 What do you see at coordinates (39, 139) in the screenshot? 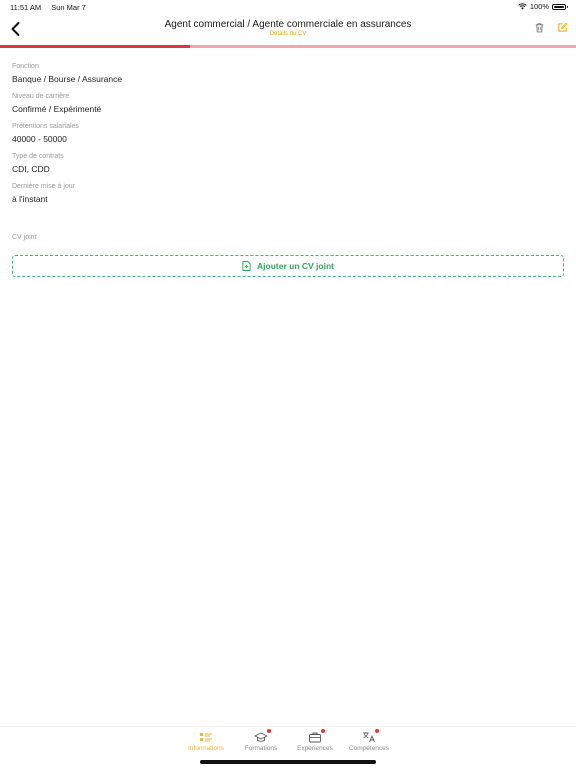
I see `field-value: 40000 - 50000` at bounding box center [39, 139].